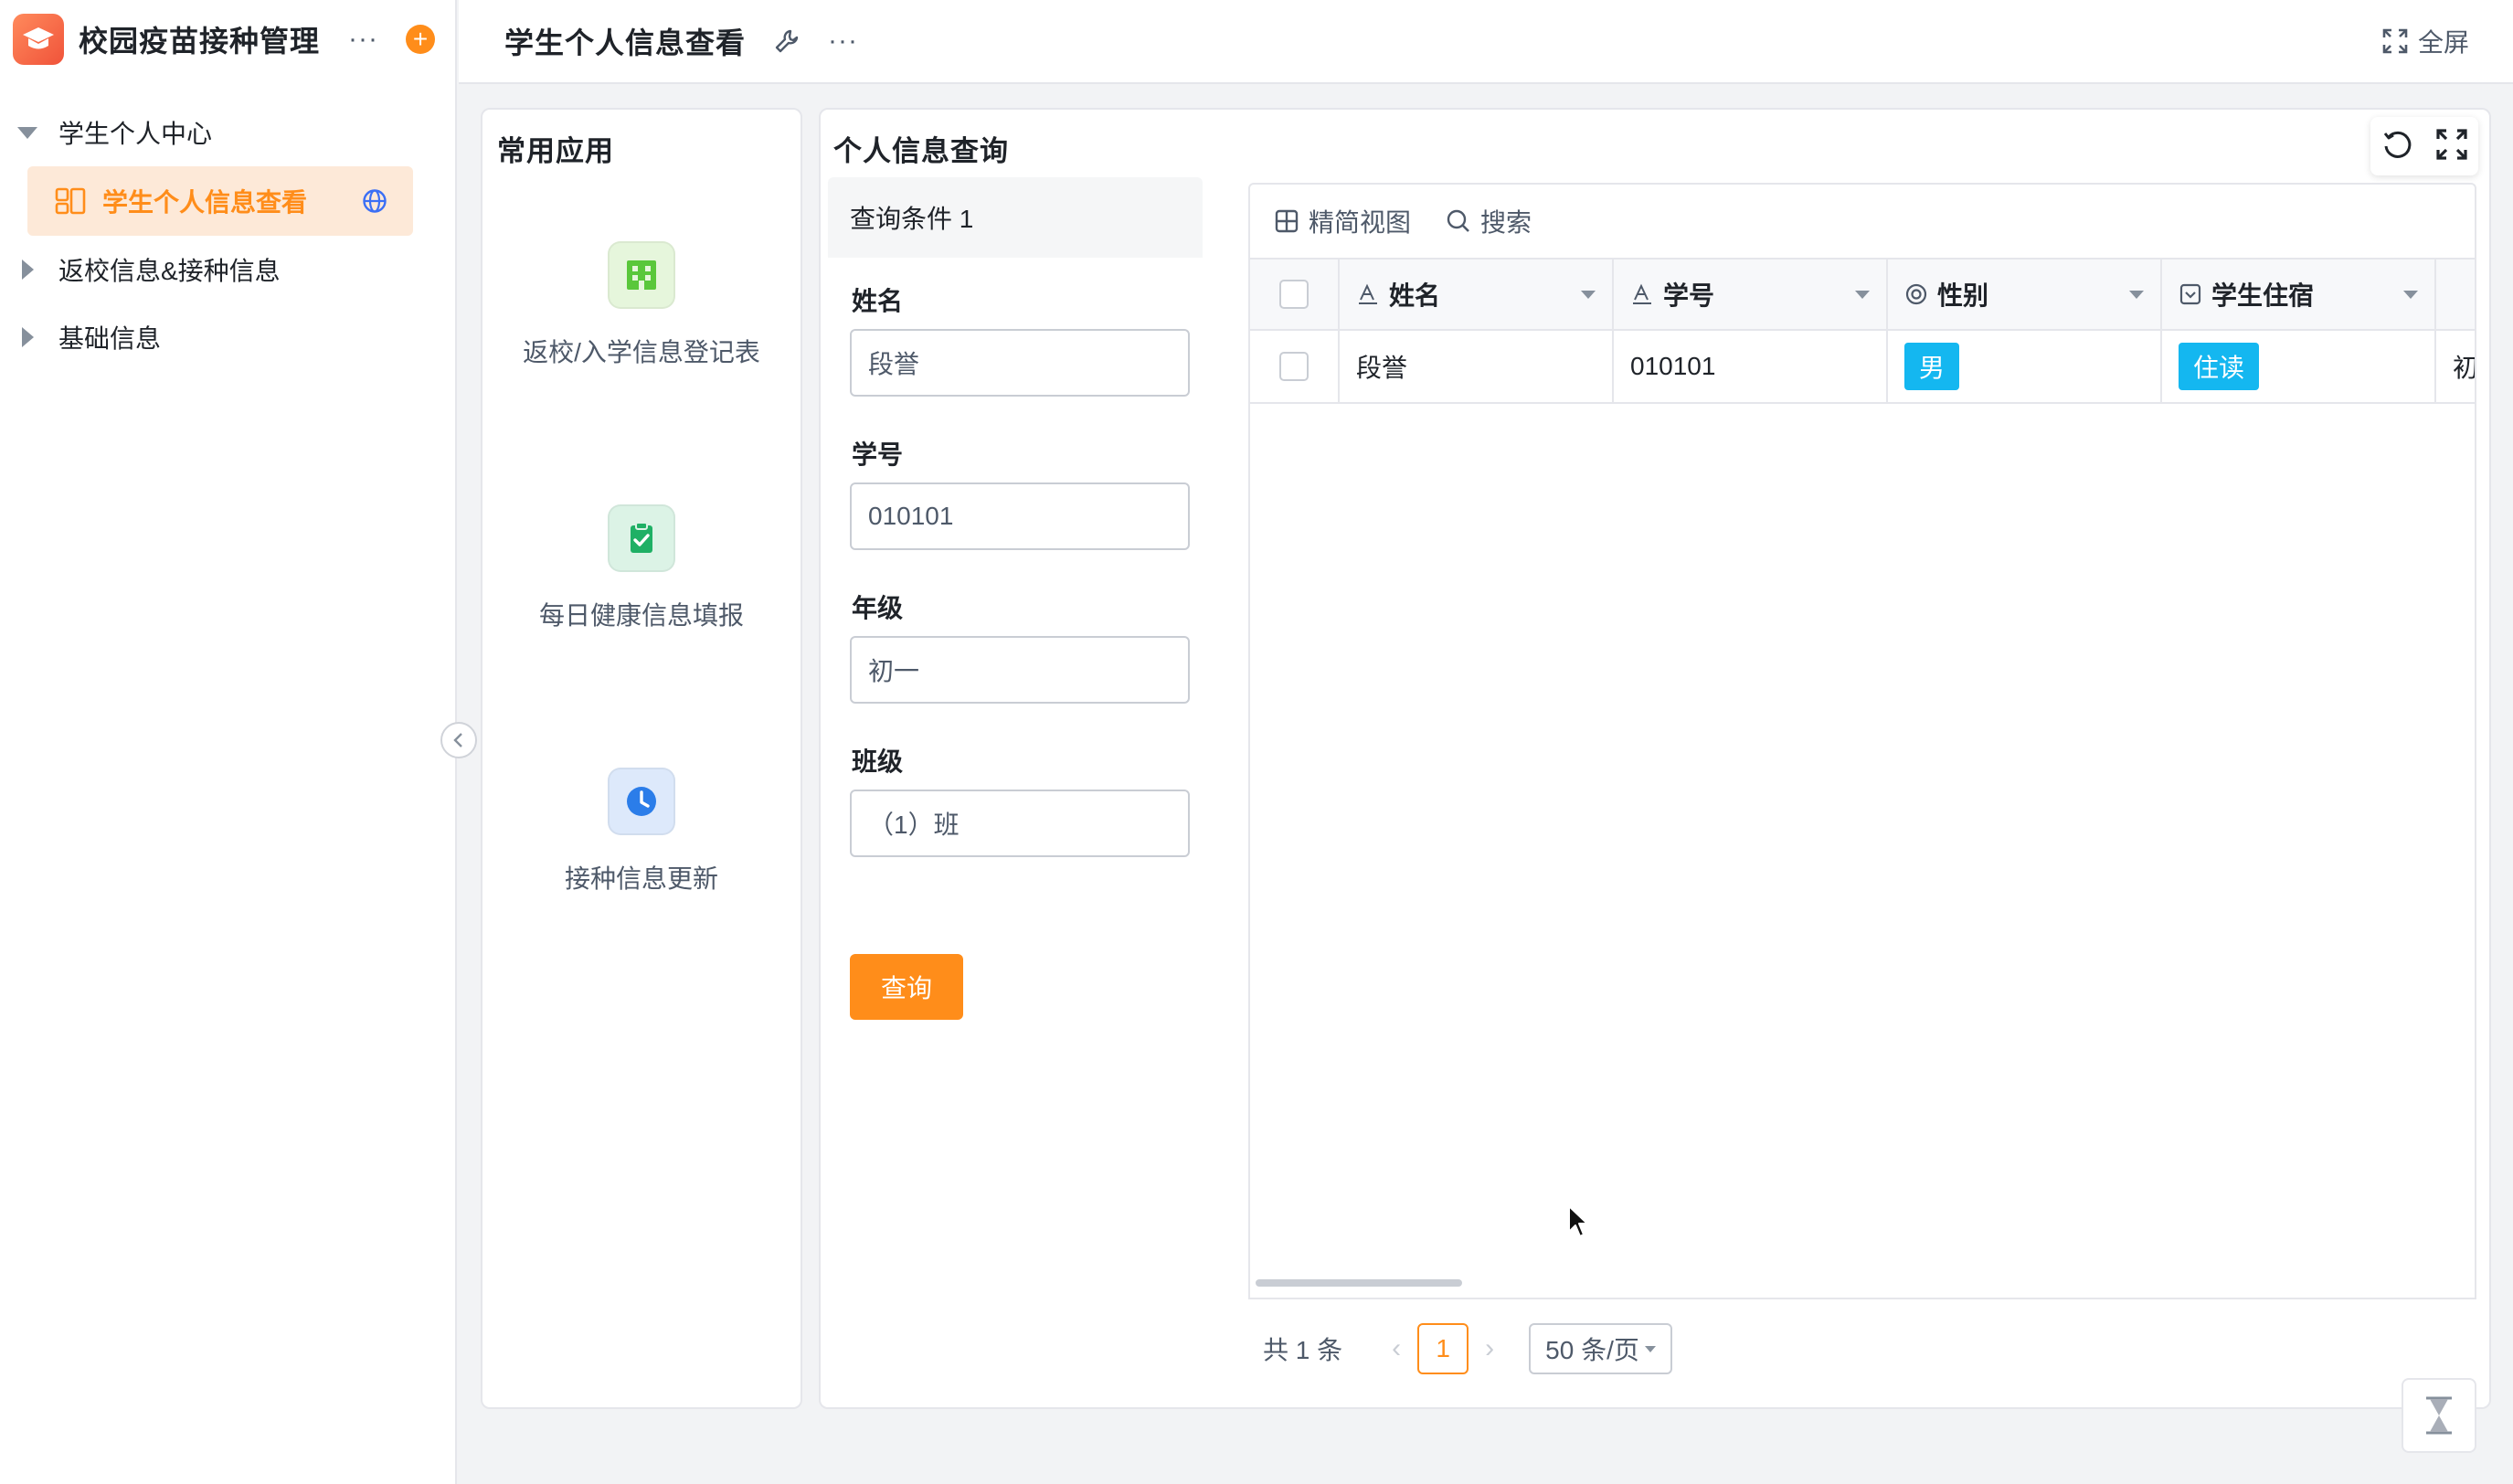  I want to click on next-page-icon: ›, so click(1489, 1348).